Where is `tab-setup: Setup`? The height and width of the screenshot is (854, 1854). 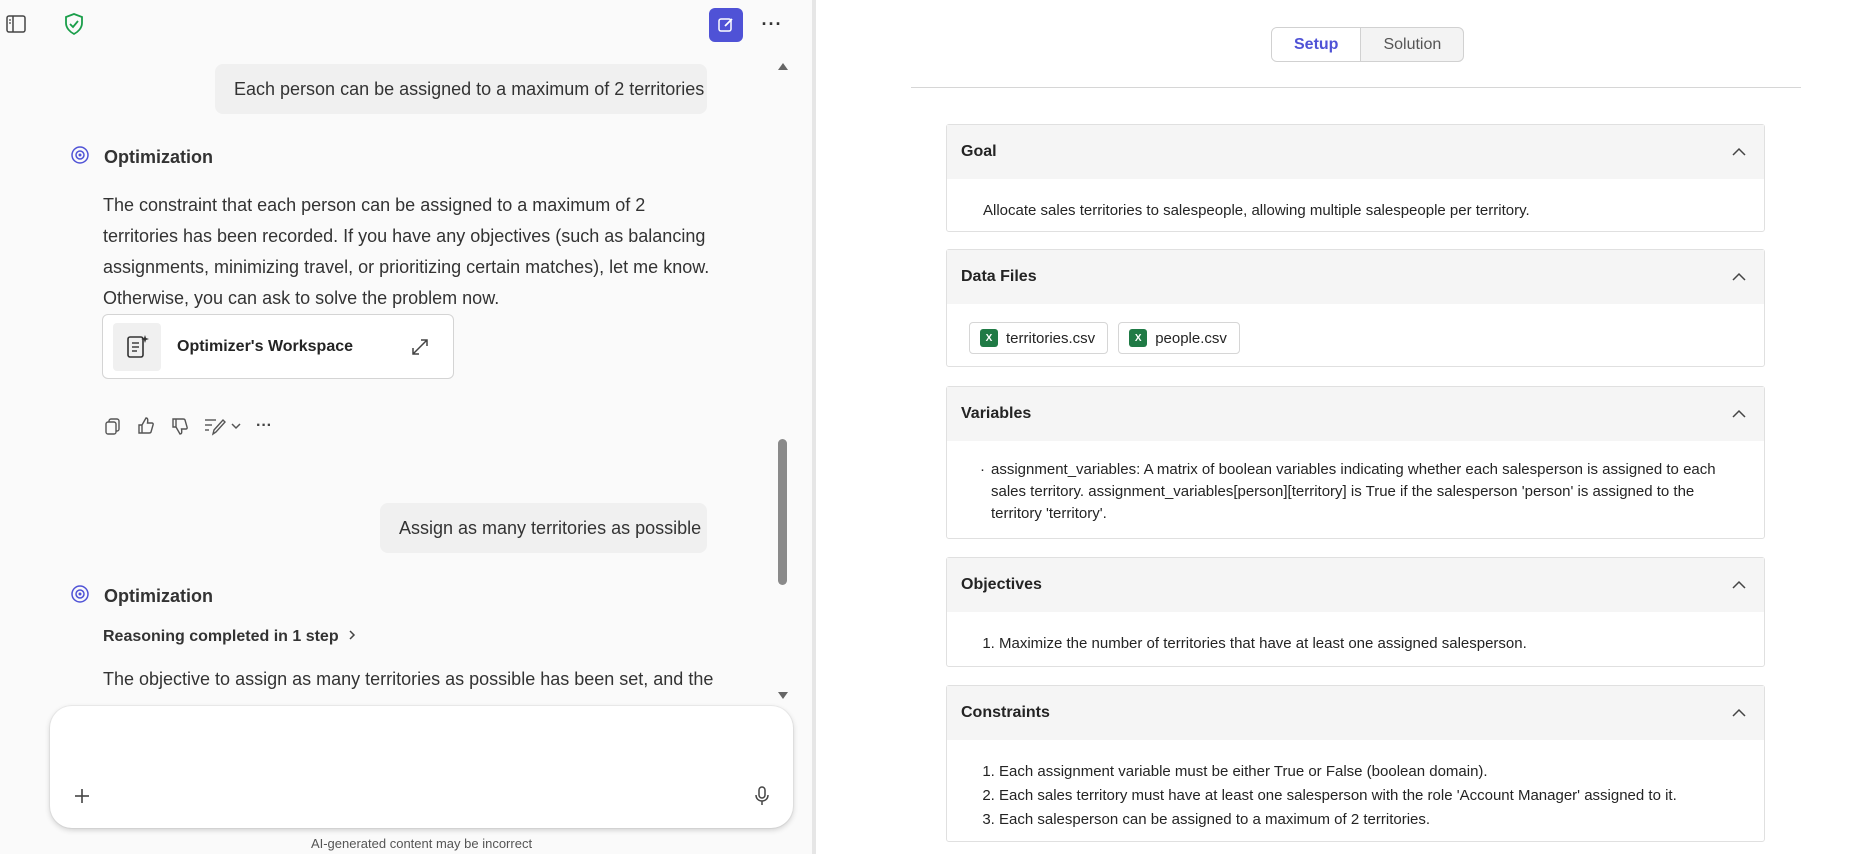 tab-setup: Setup is located at coordinates (1317, 44).